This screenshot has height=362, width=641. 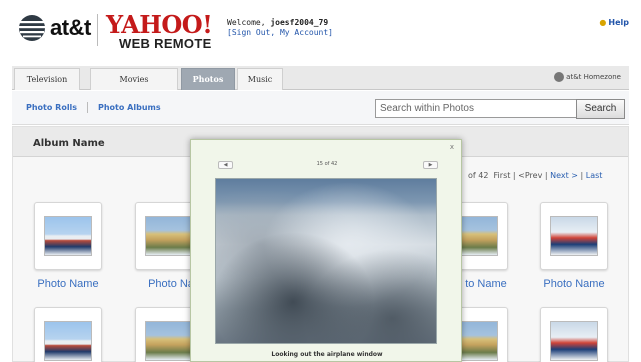 What do you see at coordinates (593, 77) in the screenshot?
I see `homezone-label: at&t Homezone` at bounding box center [593, 77].